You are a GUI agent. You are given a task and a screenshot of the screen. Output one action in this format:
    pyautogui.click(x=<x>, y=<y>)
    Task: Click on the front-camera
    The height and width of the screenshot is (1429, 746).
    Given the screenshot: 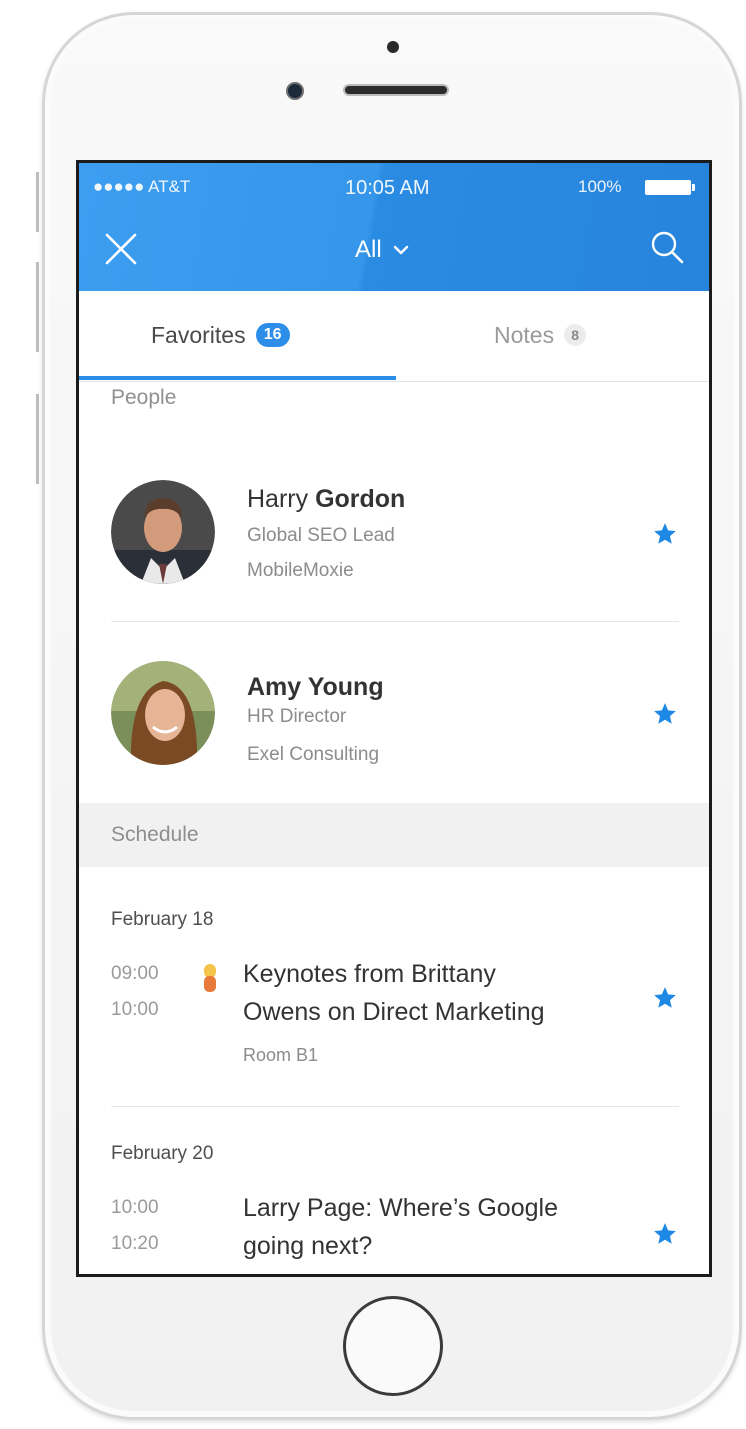 What is the action you would take?
    pyautogui.click(x=295, y=91)
    